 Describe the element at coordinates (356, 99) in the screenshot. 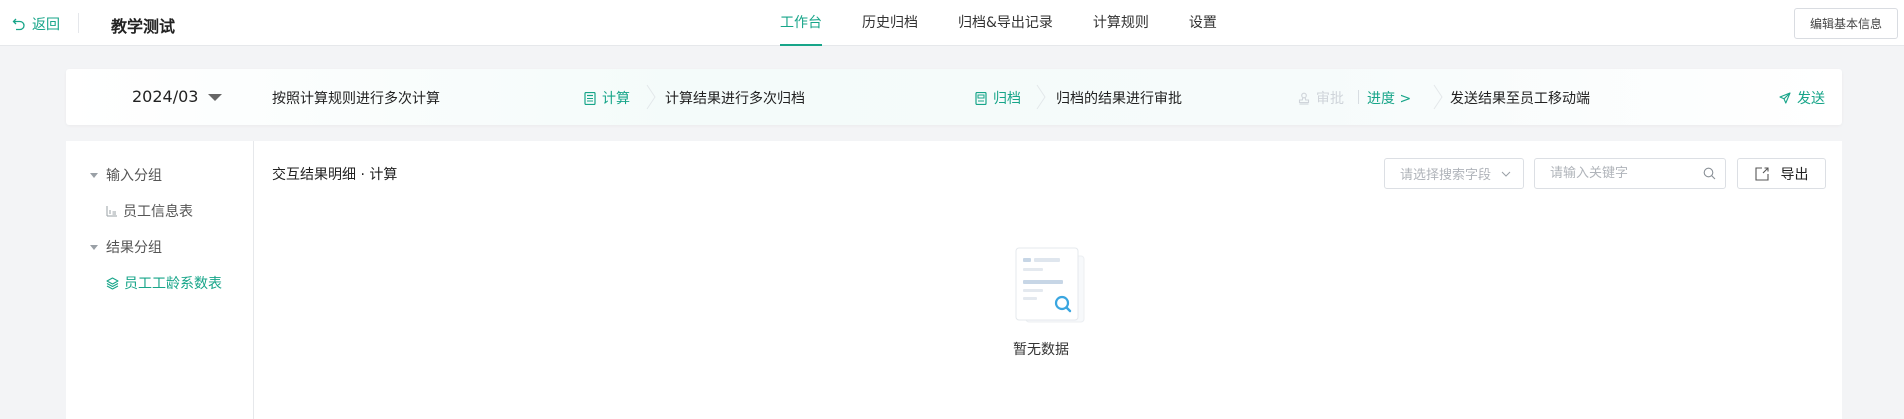

I see `step1-description: 按照计算规则进行多次计算` at that location.